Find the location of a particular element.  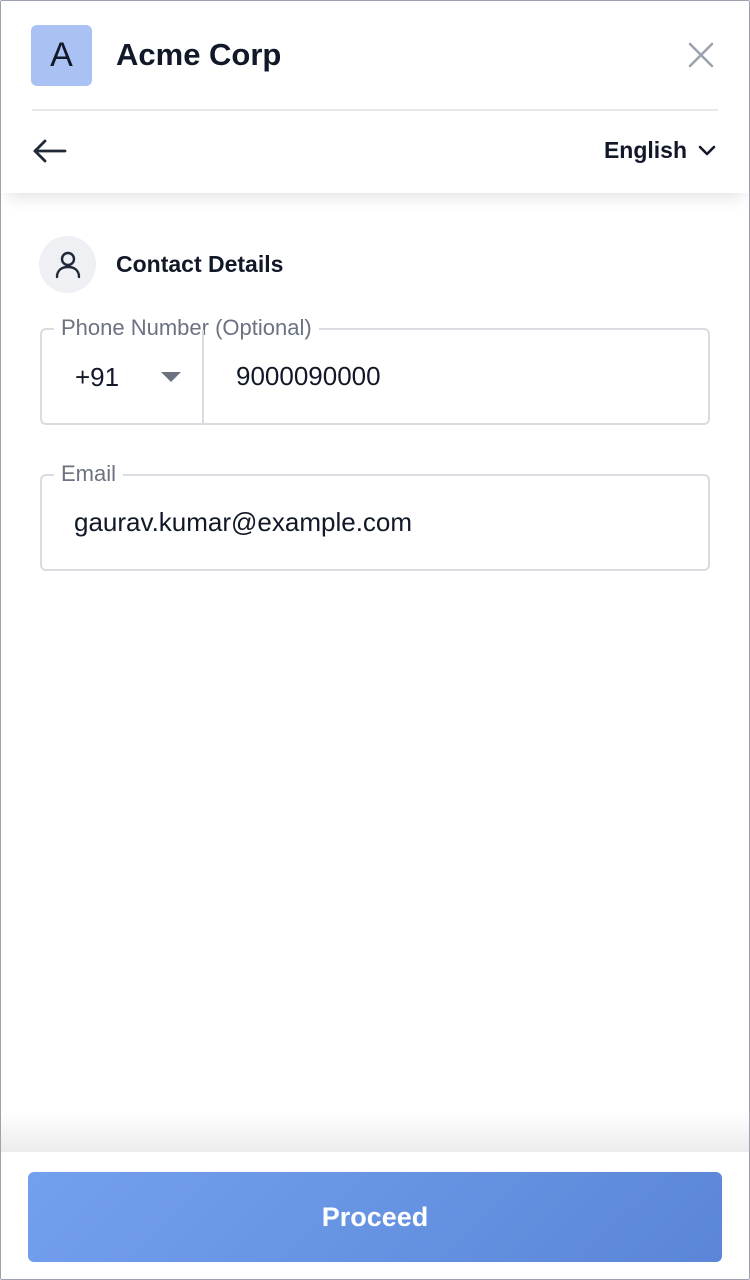

footer: Proceed is located at coordinates (375, 1215).